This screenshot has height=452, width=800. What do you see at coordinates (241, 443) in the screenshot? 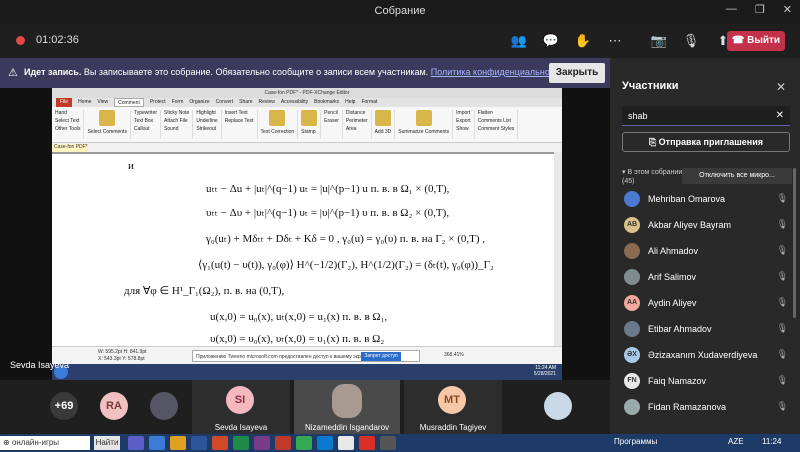
I see `excel-app-icon` at bounding box center [241, 443].